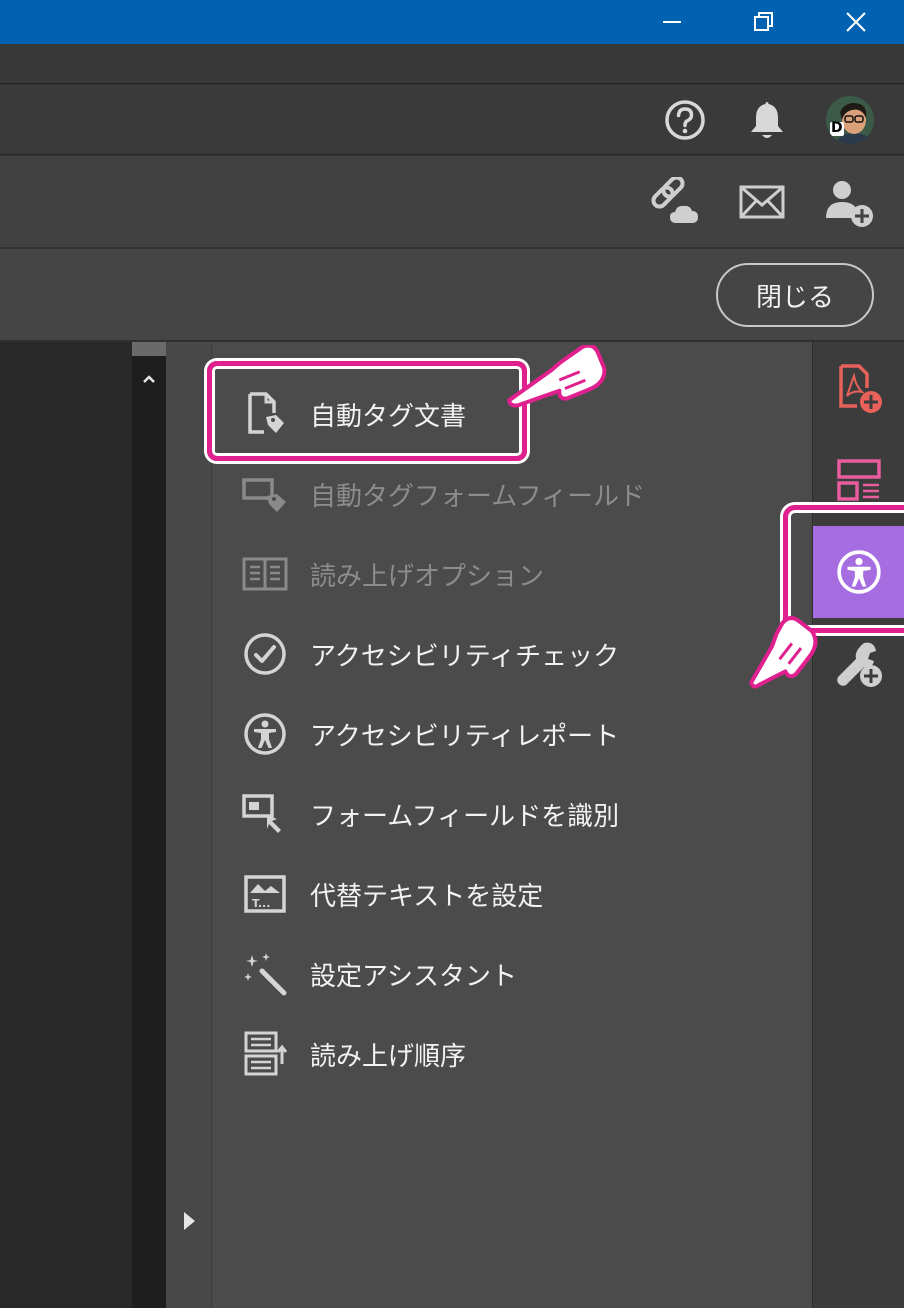 This screenshot has height=1308, width=904. Describe the element at coordinates (452, 64) in the screenshot. I see `menu-bar` at that location.